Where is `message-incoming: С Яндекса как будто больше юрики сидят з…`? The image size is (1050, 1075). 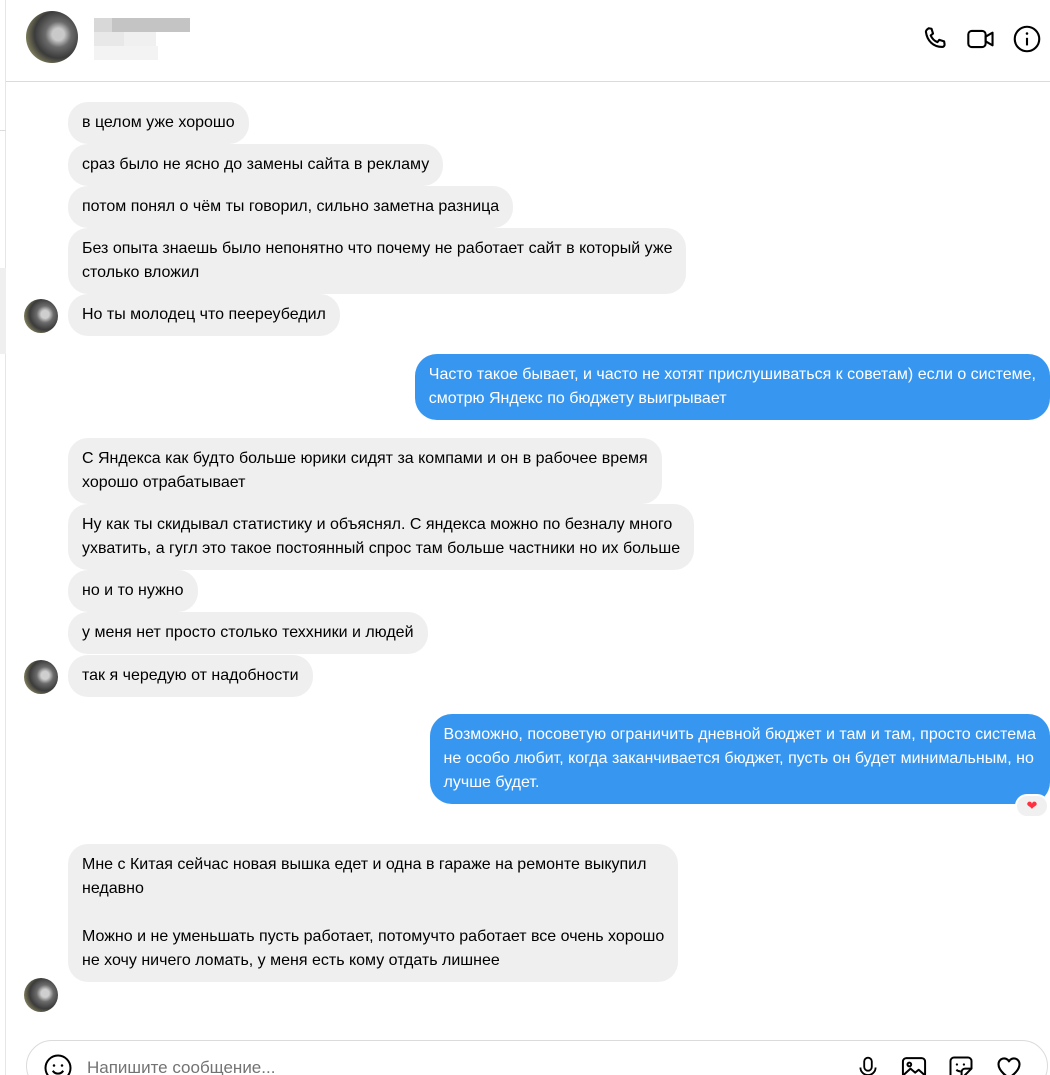 message-incoming: С Яндекса как будто больше юрики сидят з… is located at coordinates (365, 471).